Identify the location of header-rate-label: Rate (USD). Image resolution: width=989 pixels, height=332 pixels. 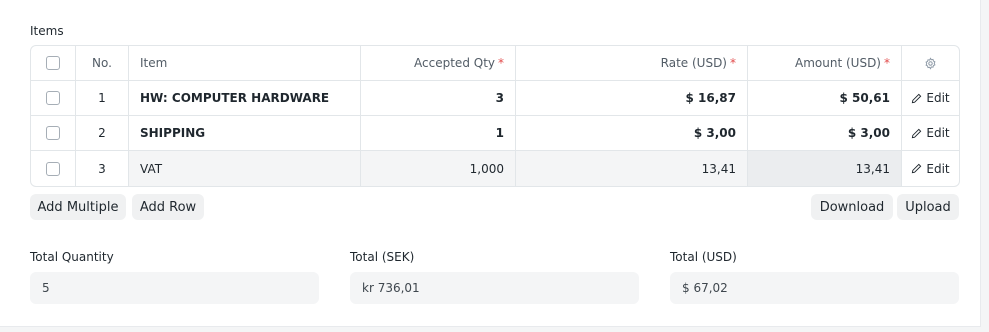
(693, 63).